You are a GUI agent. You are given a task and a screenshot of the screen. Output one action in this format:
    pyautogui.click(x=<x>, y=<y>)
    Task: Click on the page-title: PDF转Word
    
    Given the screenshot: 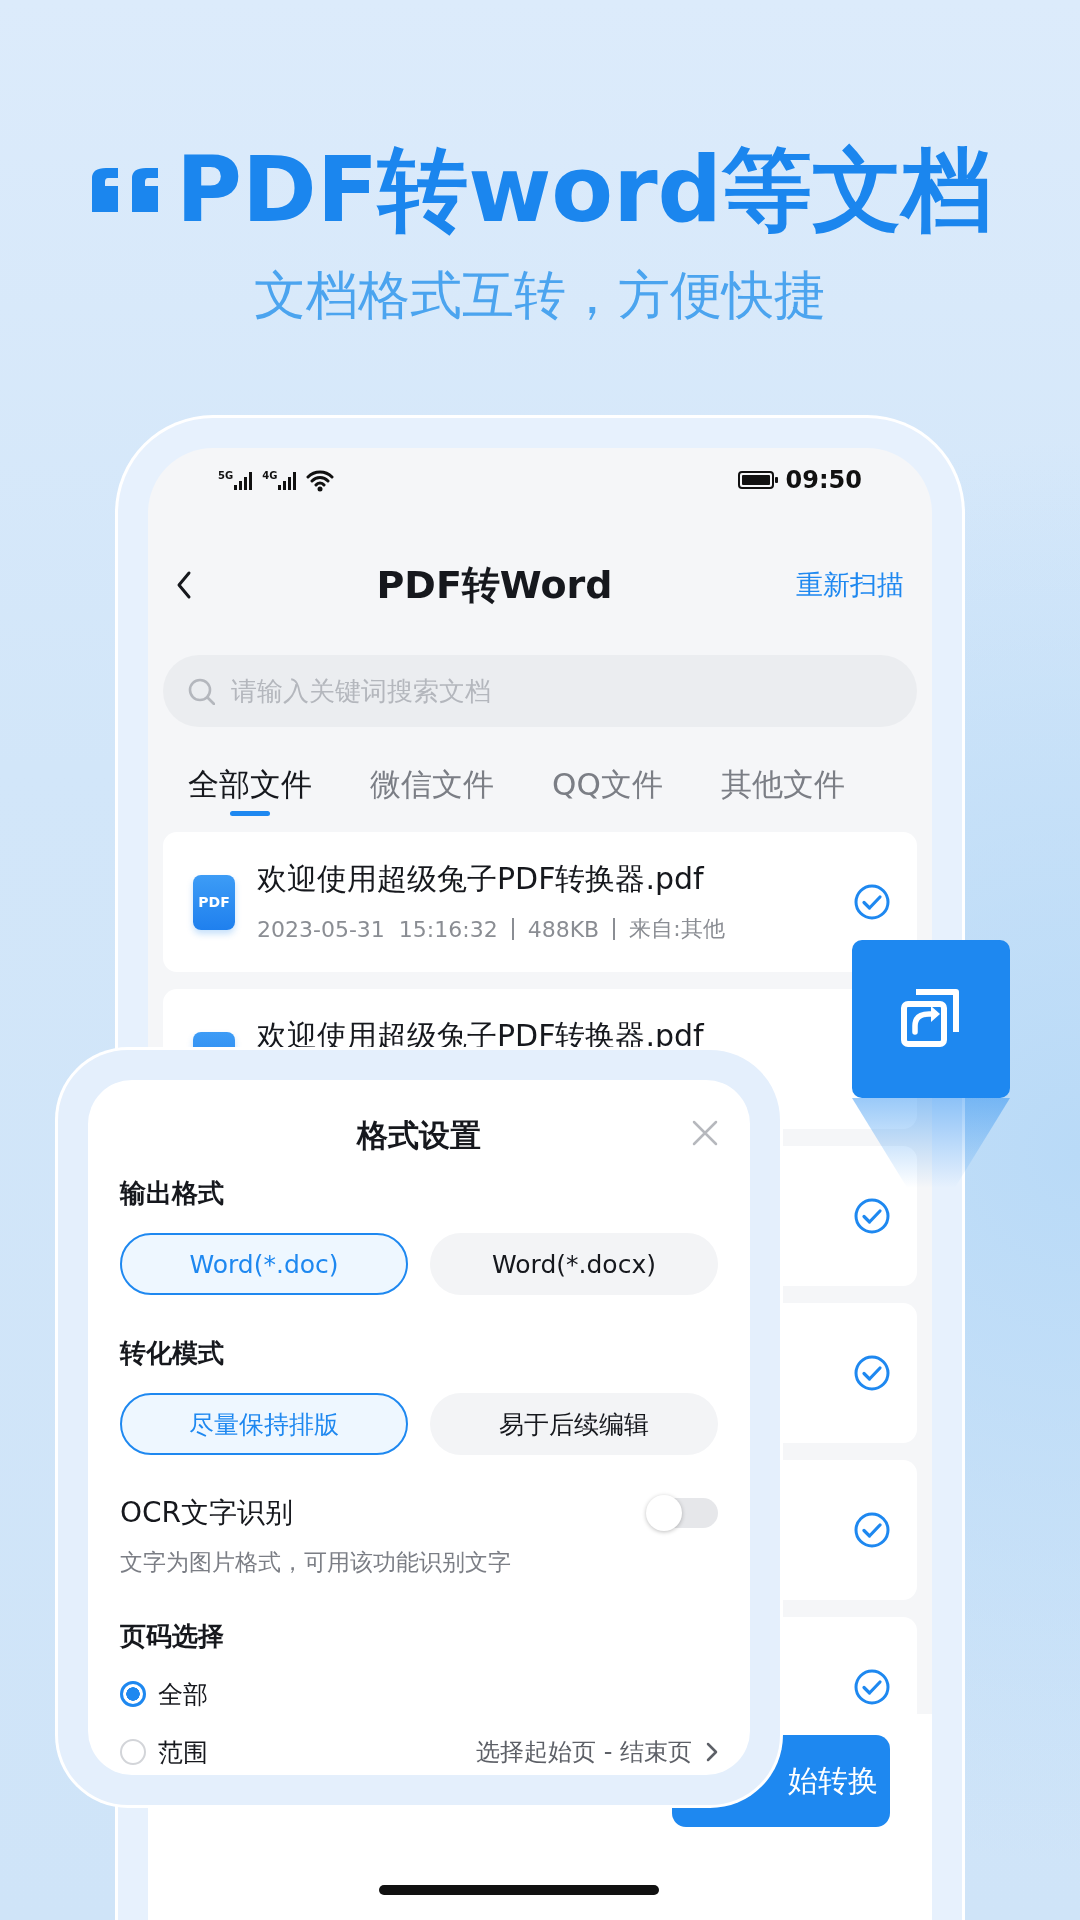 What is the action you would take?
    pyautogui.click(x=494, y=585)
    